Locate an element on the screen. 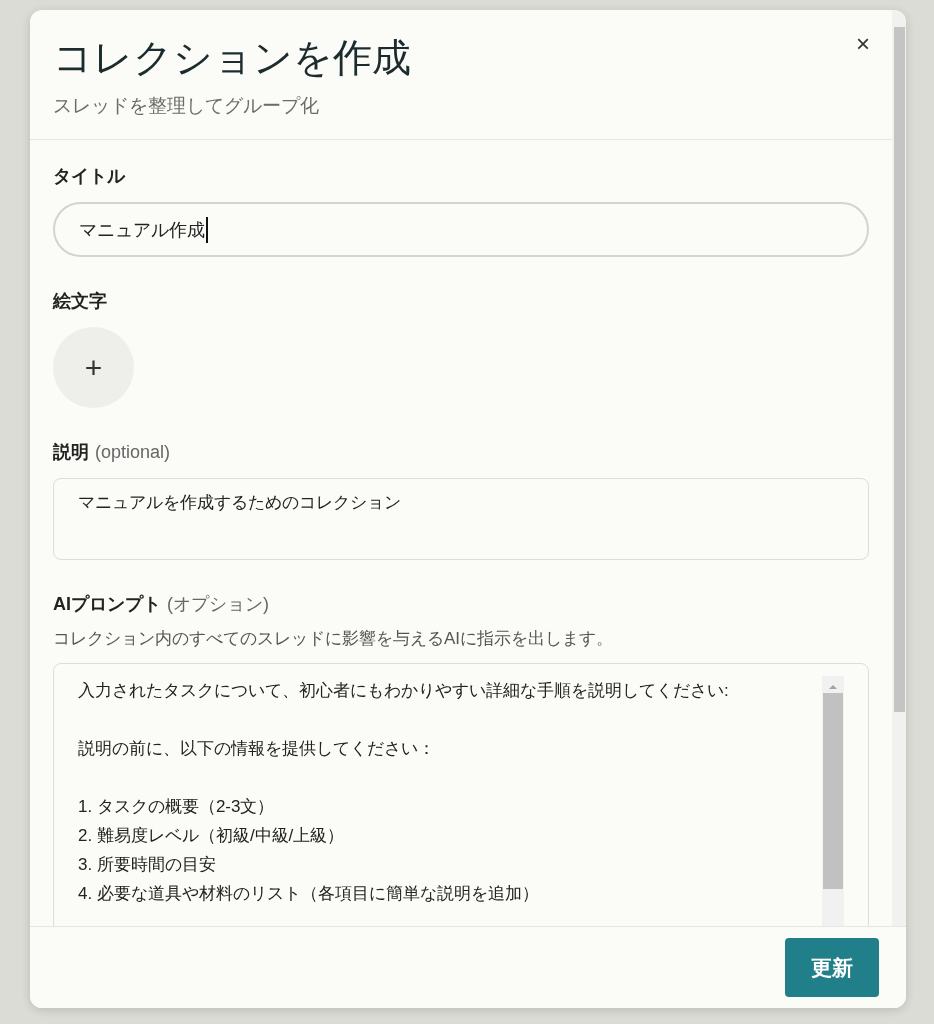 The image size is (934, 1024). optional-note: (オプション) is located at coordinates (218, 604).